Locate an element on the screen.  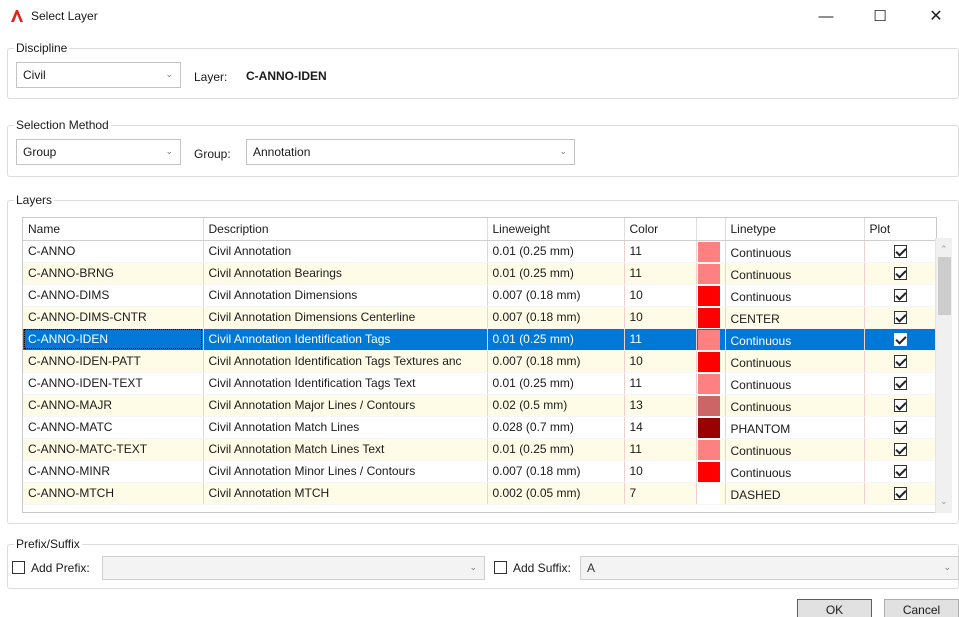
add-suffix-checkbox is located at coordinates (500, 567).